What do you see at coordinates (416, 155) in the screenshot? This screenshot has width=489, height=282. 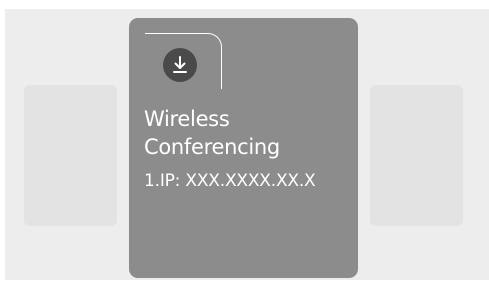 I see `next-card` at bounding box center [416, 155].